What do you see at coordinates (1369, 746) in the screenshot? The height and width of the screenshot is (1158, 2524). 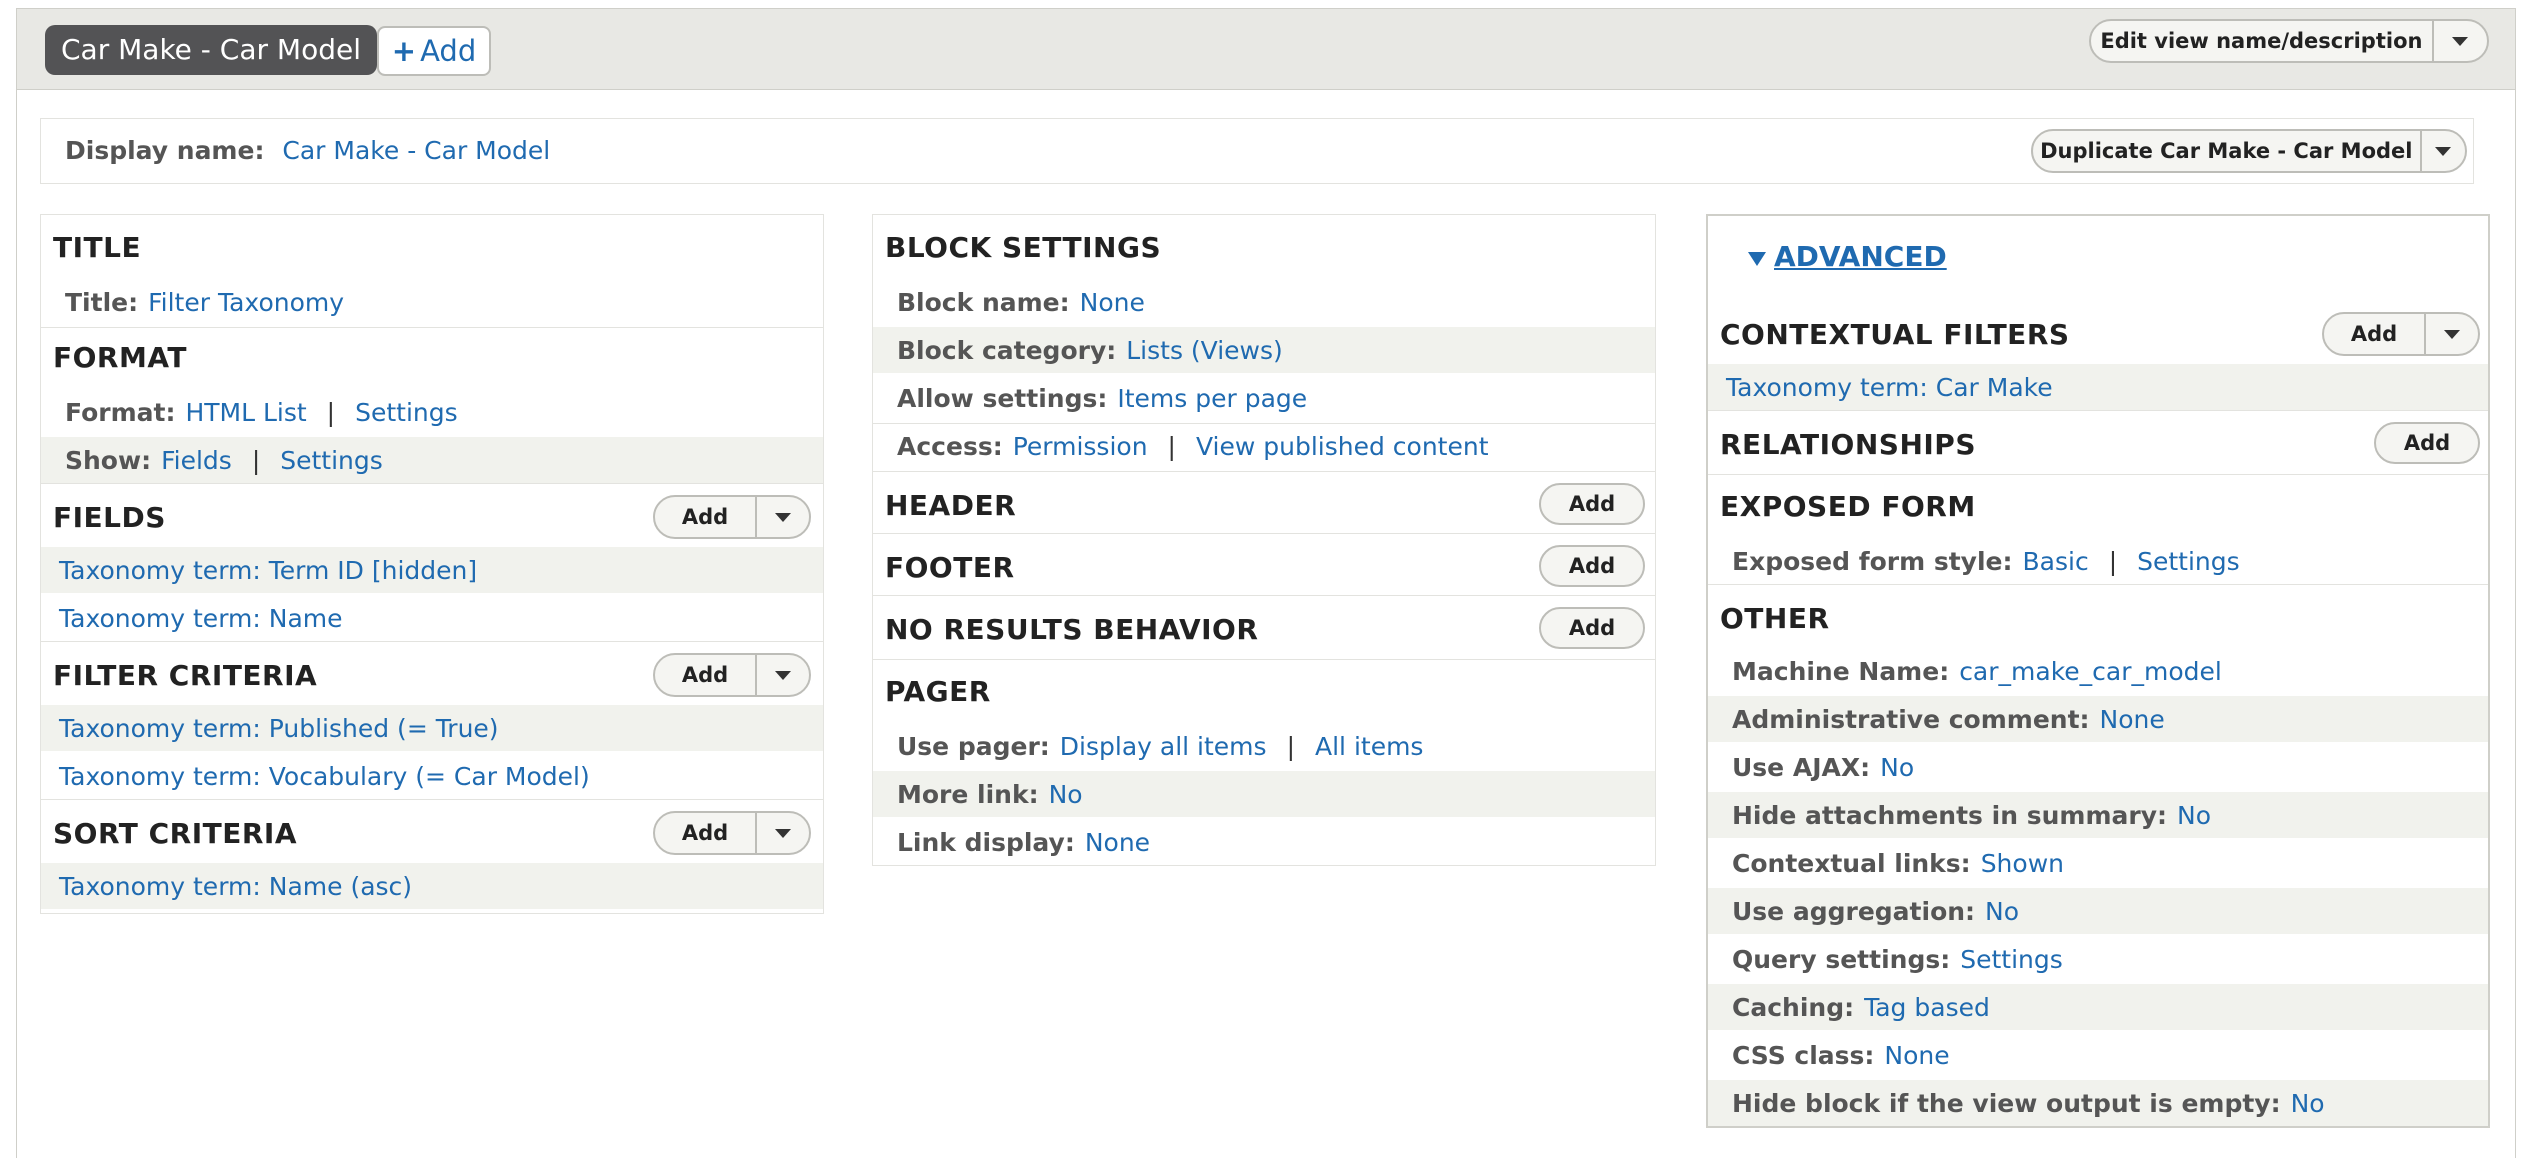 I see `pager-items-link: All items` at bounding box center [1369, 746].